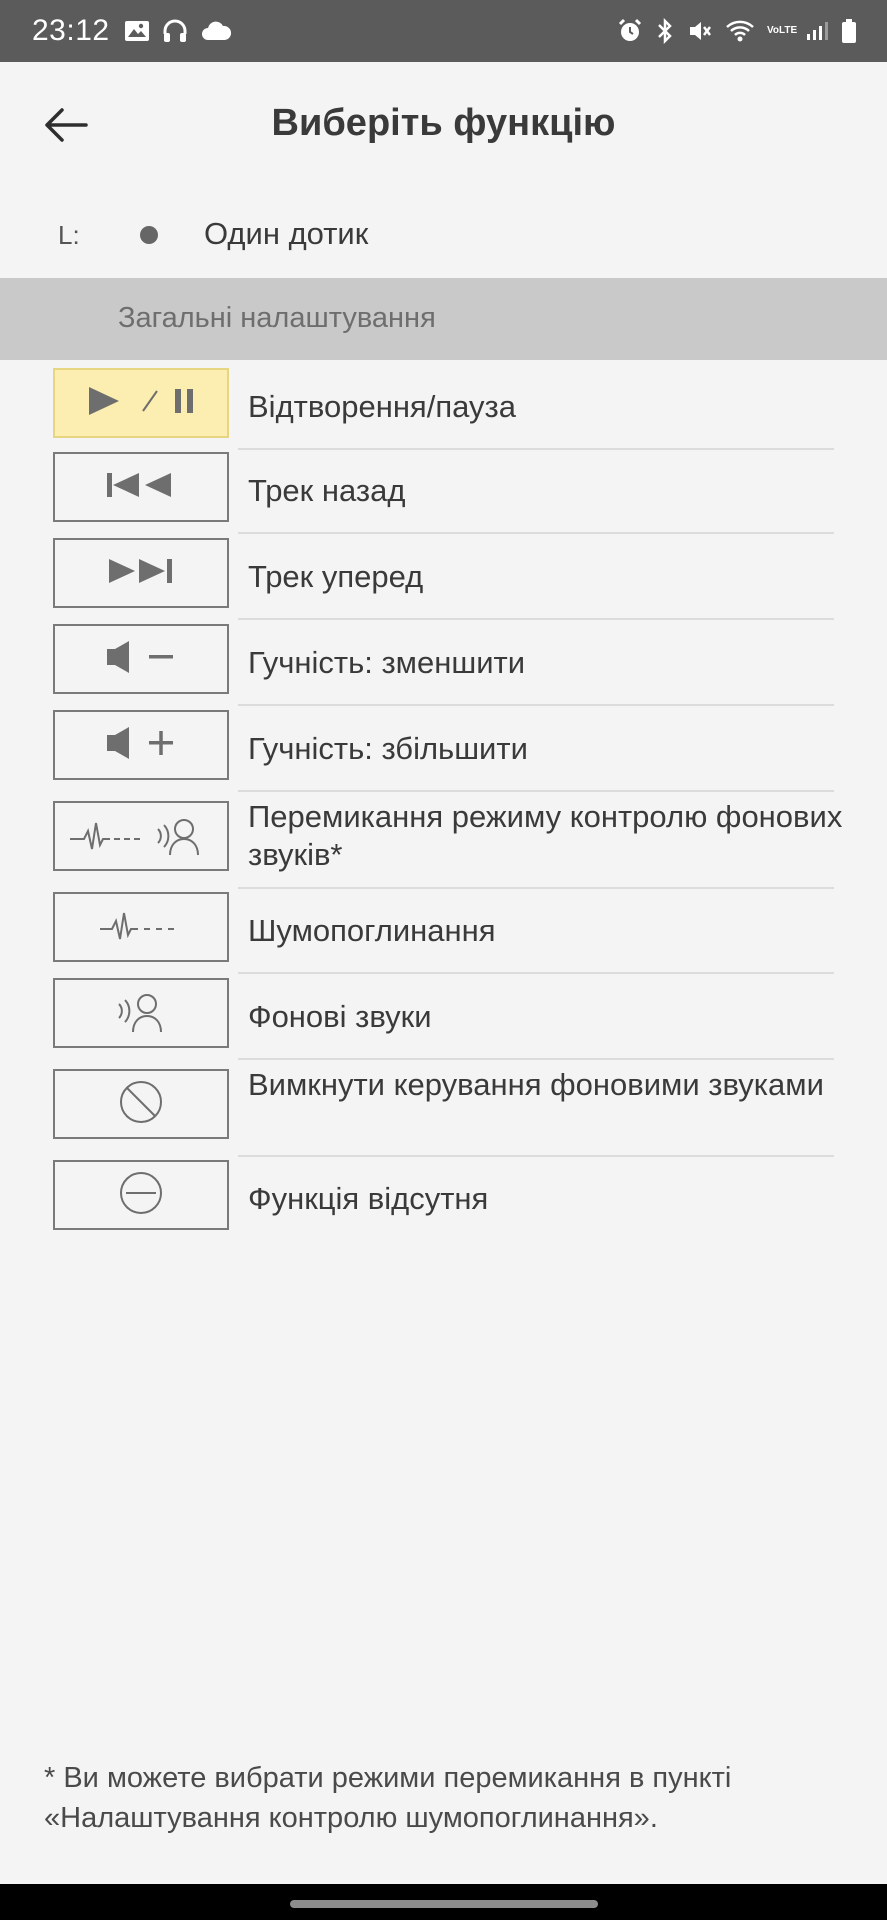  What do you see at coordinates (443, 577) in the screenshot?
I see `option-next-track: Трек уперед` at bounding box center [443, 577].